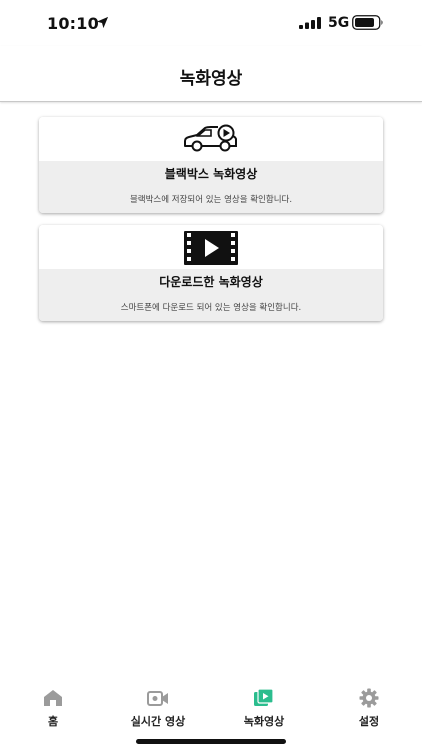  What do you see at coordinates (211, 79) in the screenshot?
I see `page-title: 녹화영상` at bounding box center [211, 79].